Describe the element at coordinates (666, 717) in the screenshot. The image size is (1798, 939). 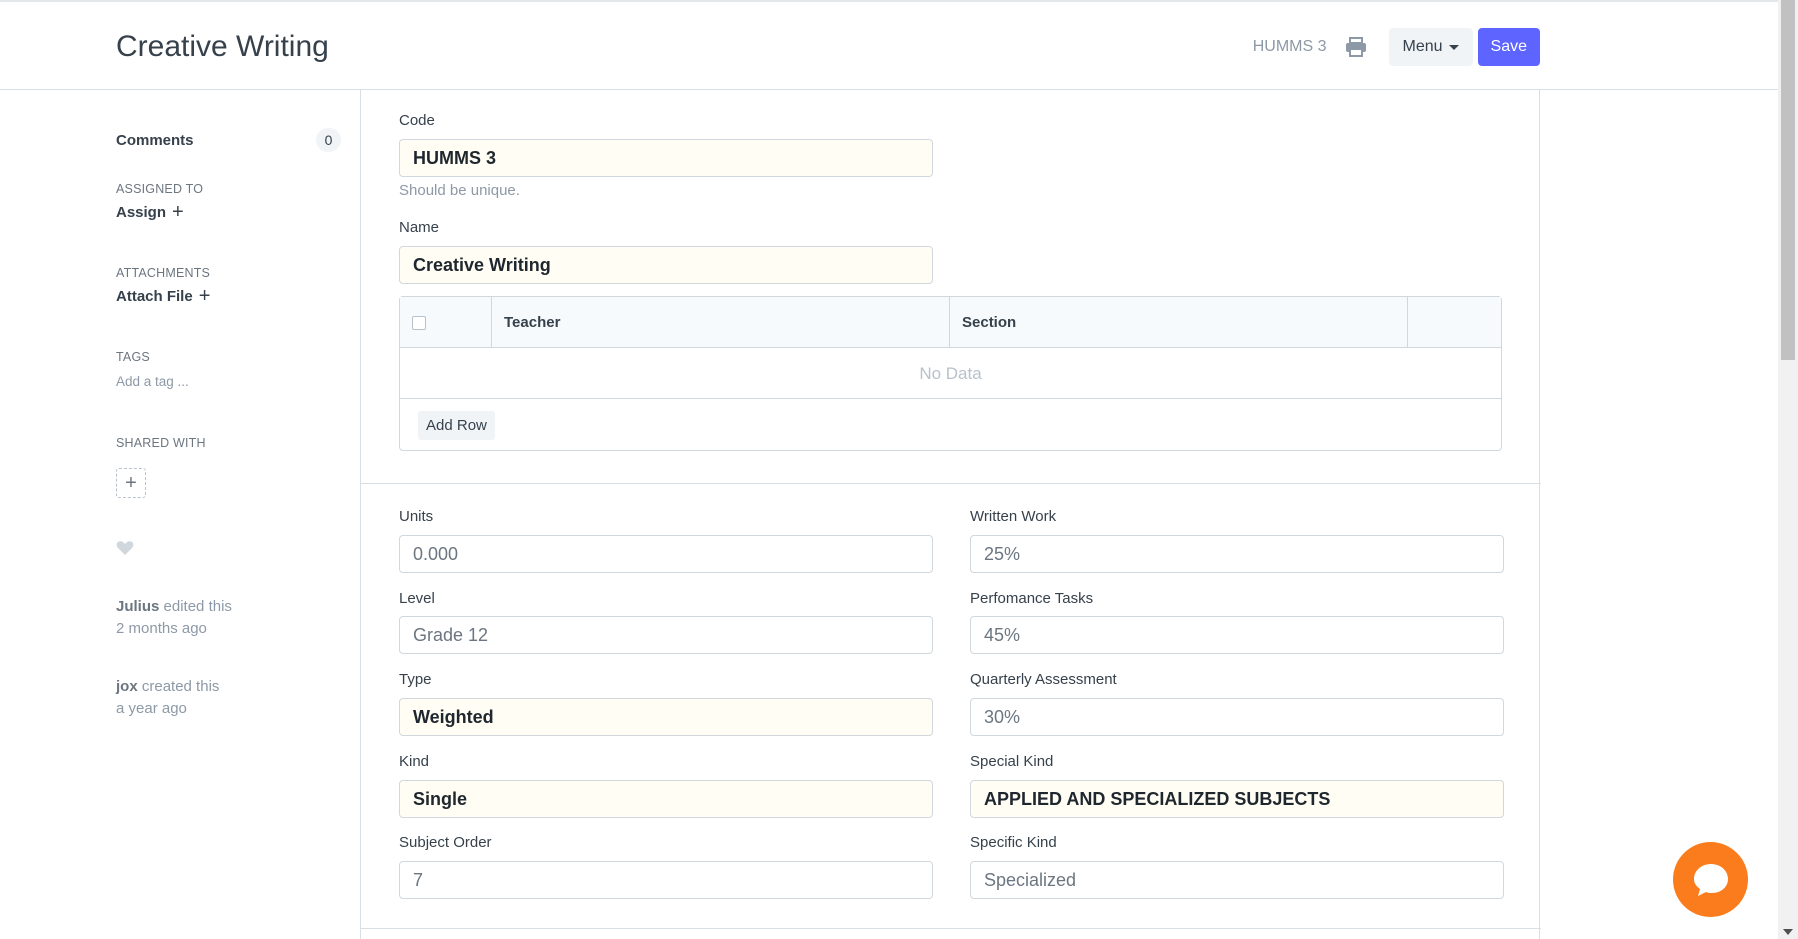
I see `type-field: Weighted` at that location.